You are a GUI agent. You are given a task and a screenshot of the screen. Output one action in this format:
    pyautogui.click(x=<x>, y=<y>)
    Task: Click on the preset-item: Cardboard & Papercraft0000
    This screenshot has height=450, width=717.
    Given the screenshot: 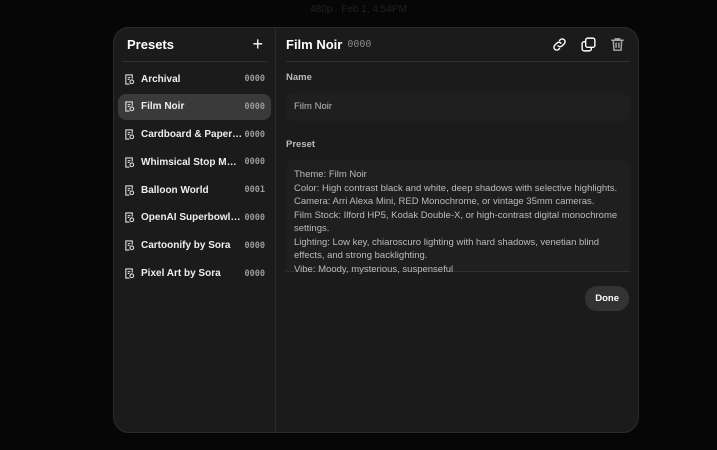 What is the action you would take?
    pyautogui.click(x=194, y=135)
    